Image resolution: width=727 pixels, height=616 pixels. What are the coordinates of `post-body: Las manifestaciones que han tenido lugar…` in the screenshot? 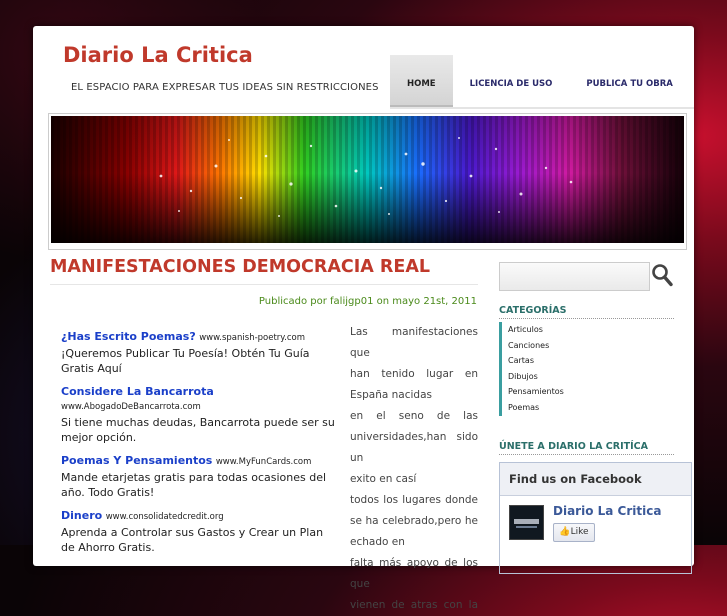 It's located at (414, 469).